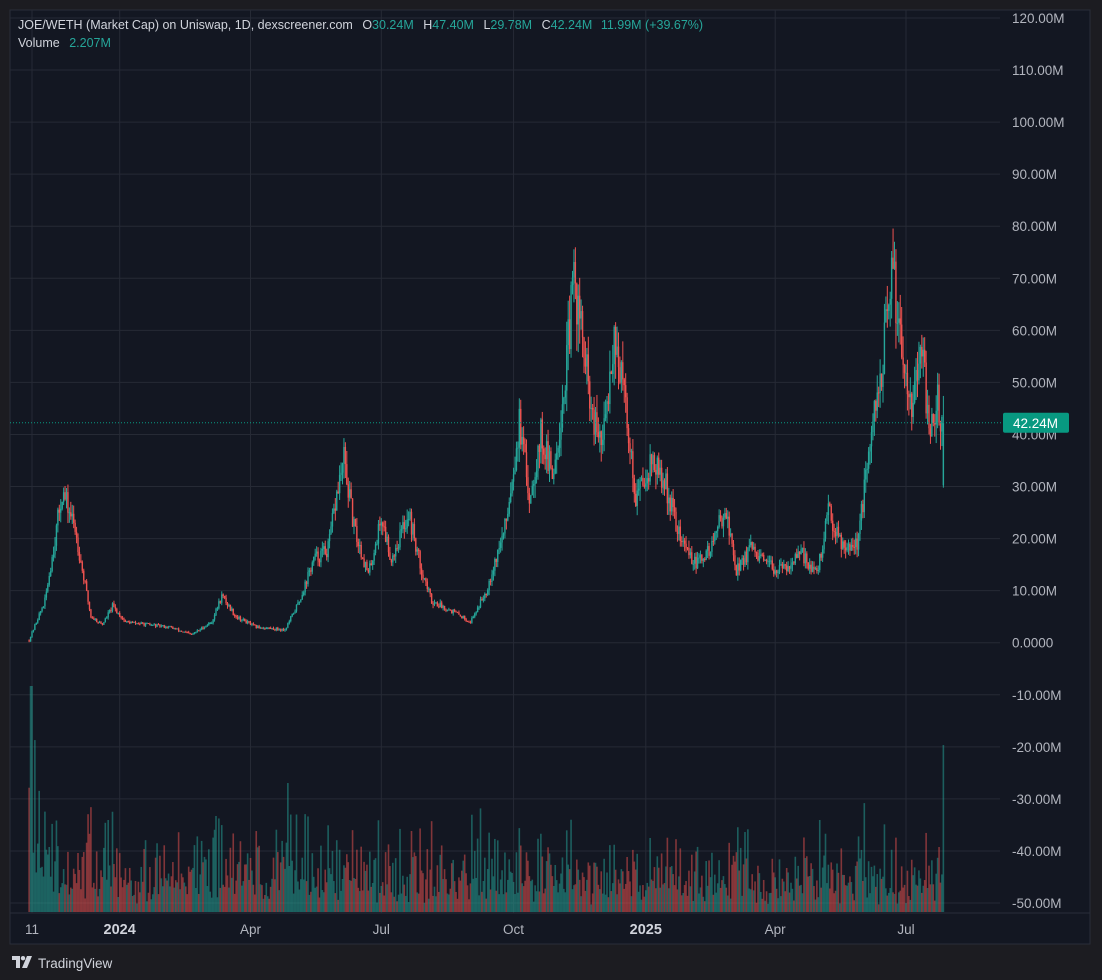  I want to click on low-value: 29.78M, so click(511, 25).